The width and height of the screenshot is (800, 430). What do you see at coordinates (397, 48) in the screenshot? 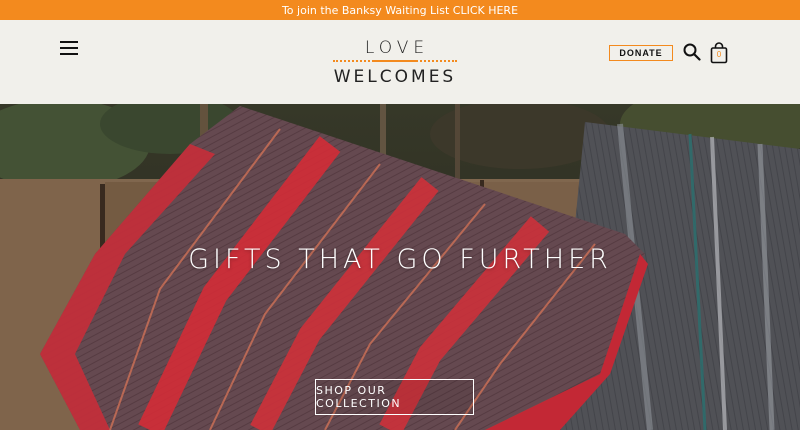
I see `logo-top-text: LOVE` at bounding box center [397, 48].